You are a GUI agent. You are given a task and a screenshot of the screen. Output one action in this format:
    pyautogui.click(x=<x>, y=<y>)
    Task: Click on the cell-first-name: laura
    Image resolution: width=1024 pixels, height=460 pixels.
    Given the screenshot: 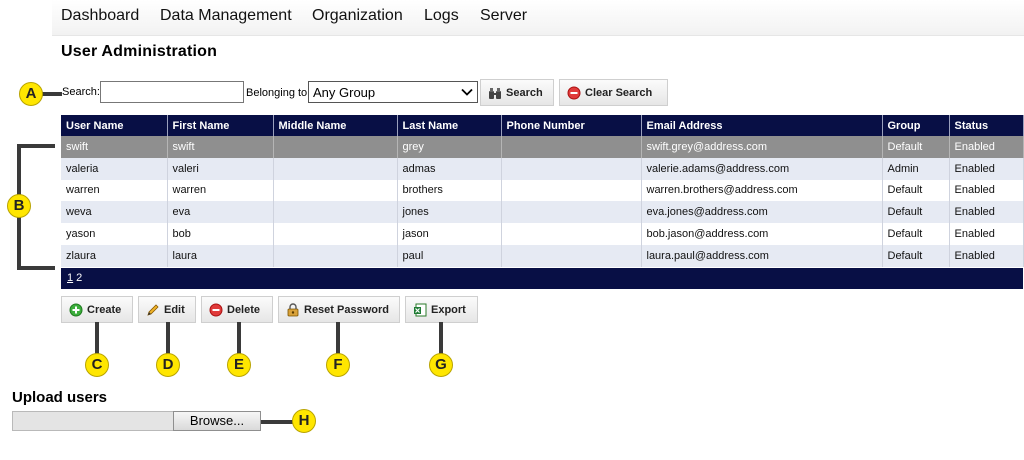 What is the action you would take?
    pyautogui.click(x=220, y=255)
    